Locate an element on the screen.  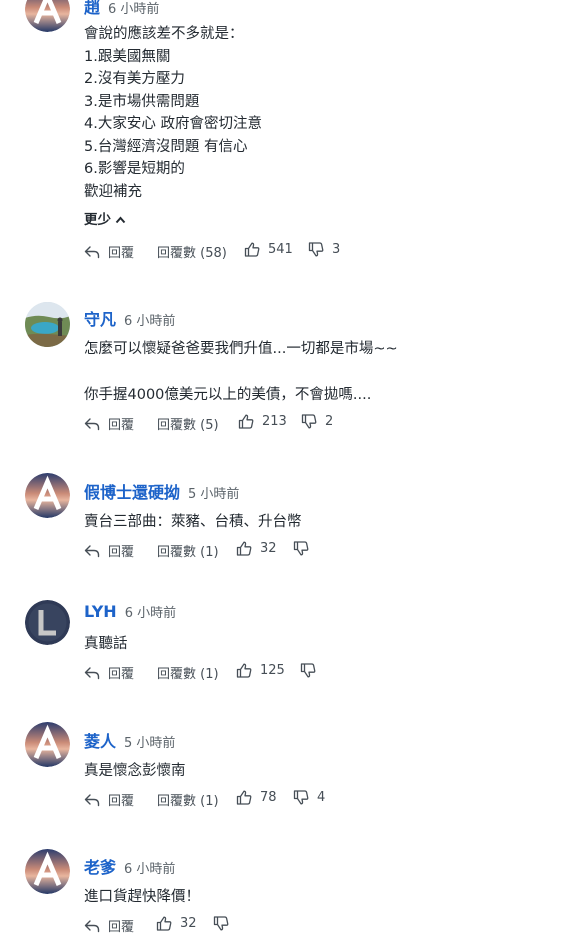
comment-text-line: 5.台灣經濟沒問題 有信心 is located at coordinates (166, 147).